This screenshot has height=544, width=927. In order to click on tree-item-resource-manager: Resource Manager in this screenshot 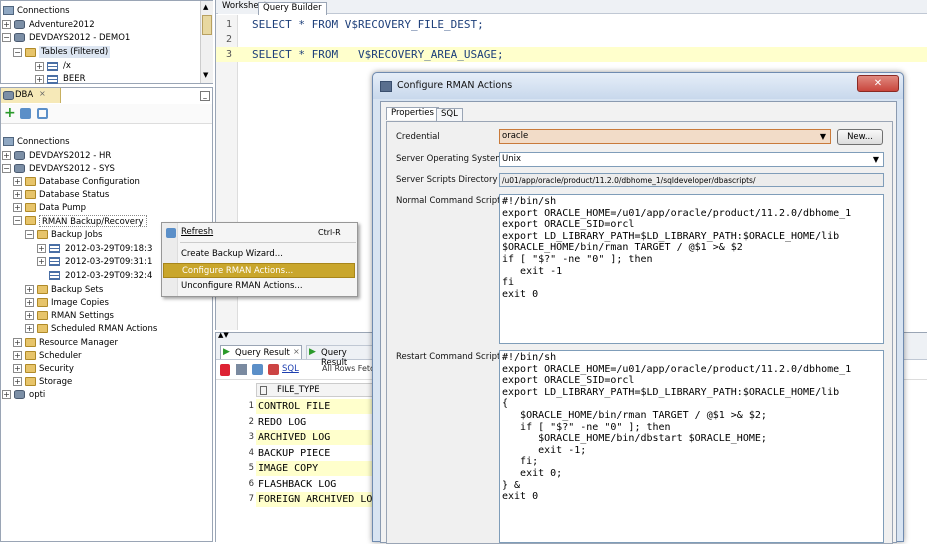, I will do `click(78, 343)`.